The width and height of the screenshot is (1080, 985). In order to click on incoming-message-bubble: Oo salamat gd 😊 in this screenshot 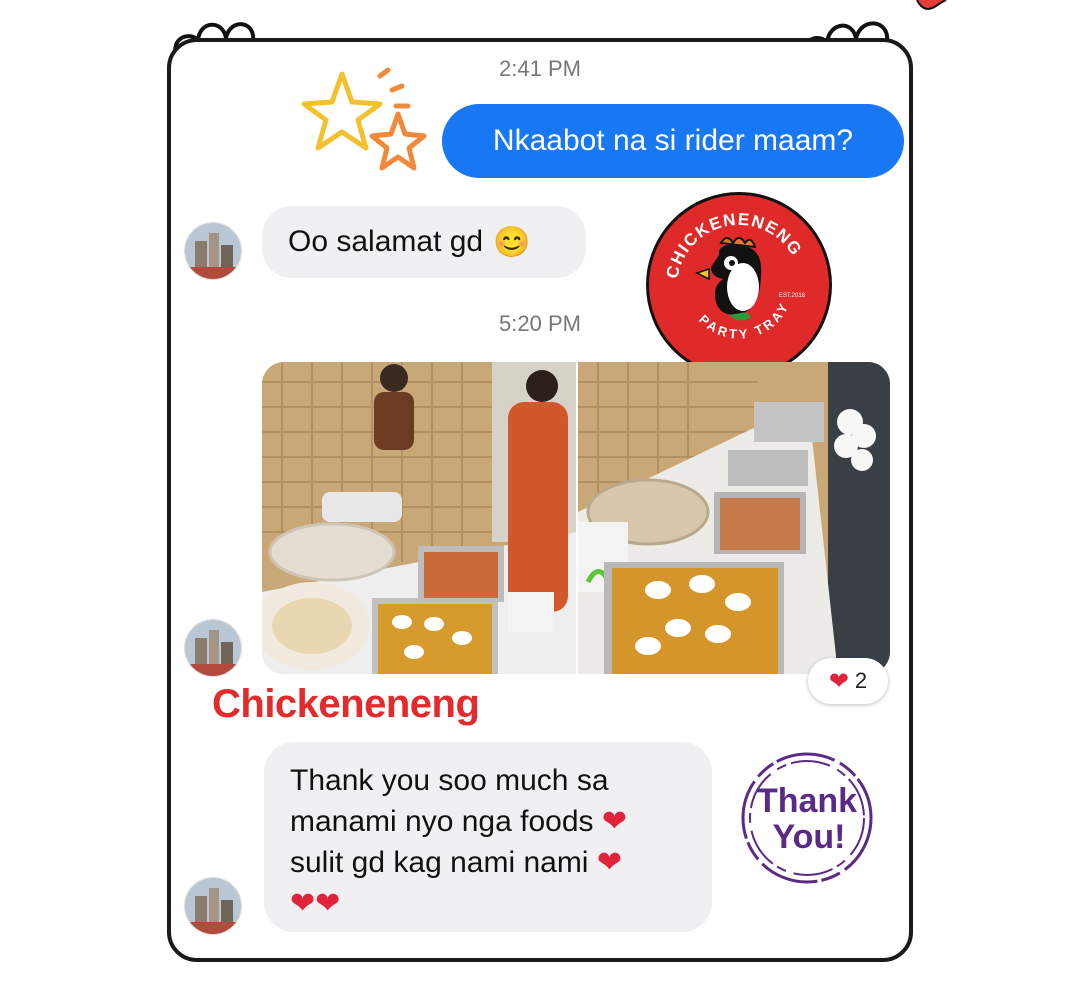, I will do `click(424, 242)`.